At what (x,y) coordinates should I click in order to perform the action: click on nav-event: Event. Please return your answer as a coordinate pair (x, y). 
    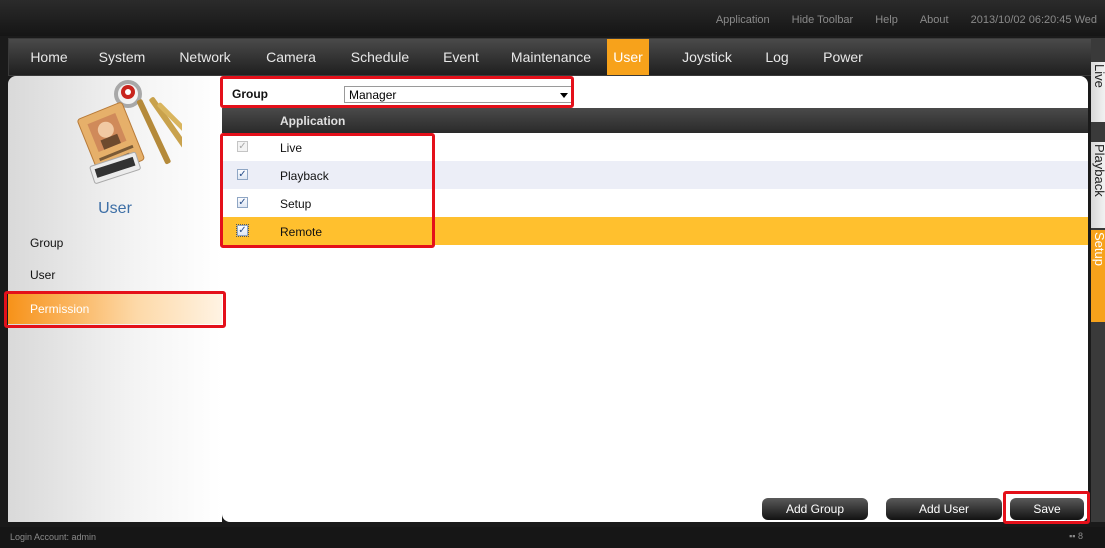
    Looking at the image, I should click on (461, 57).